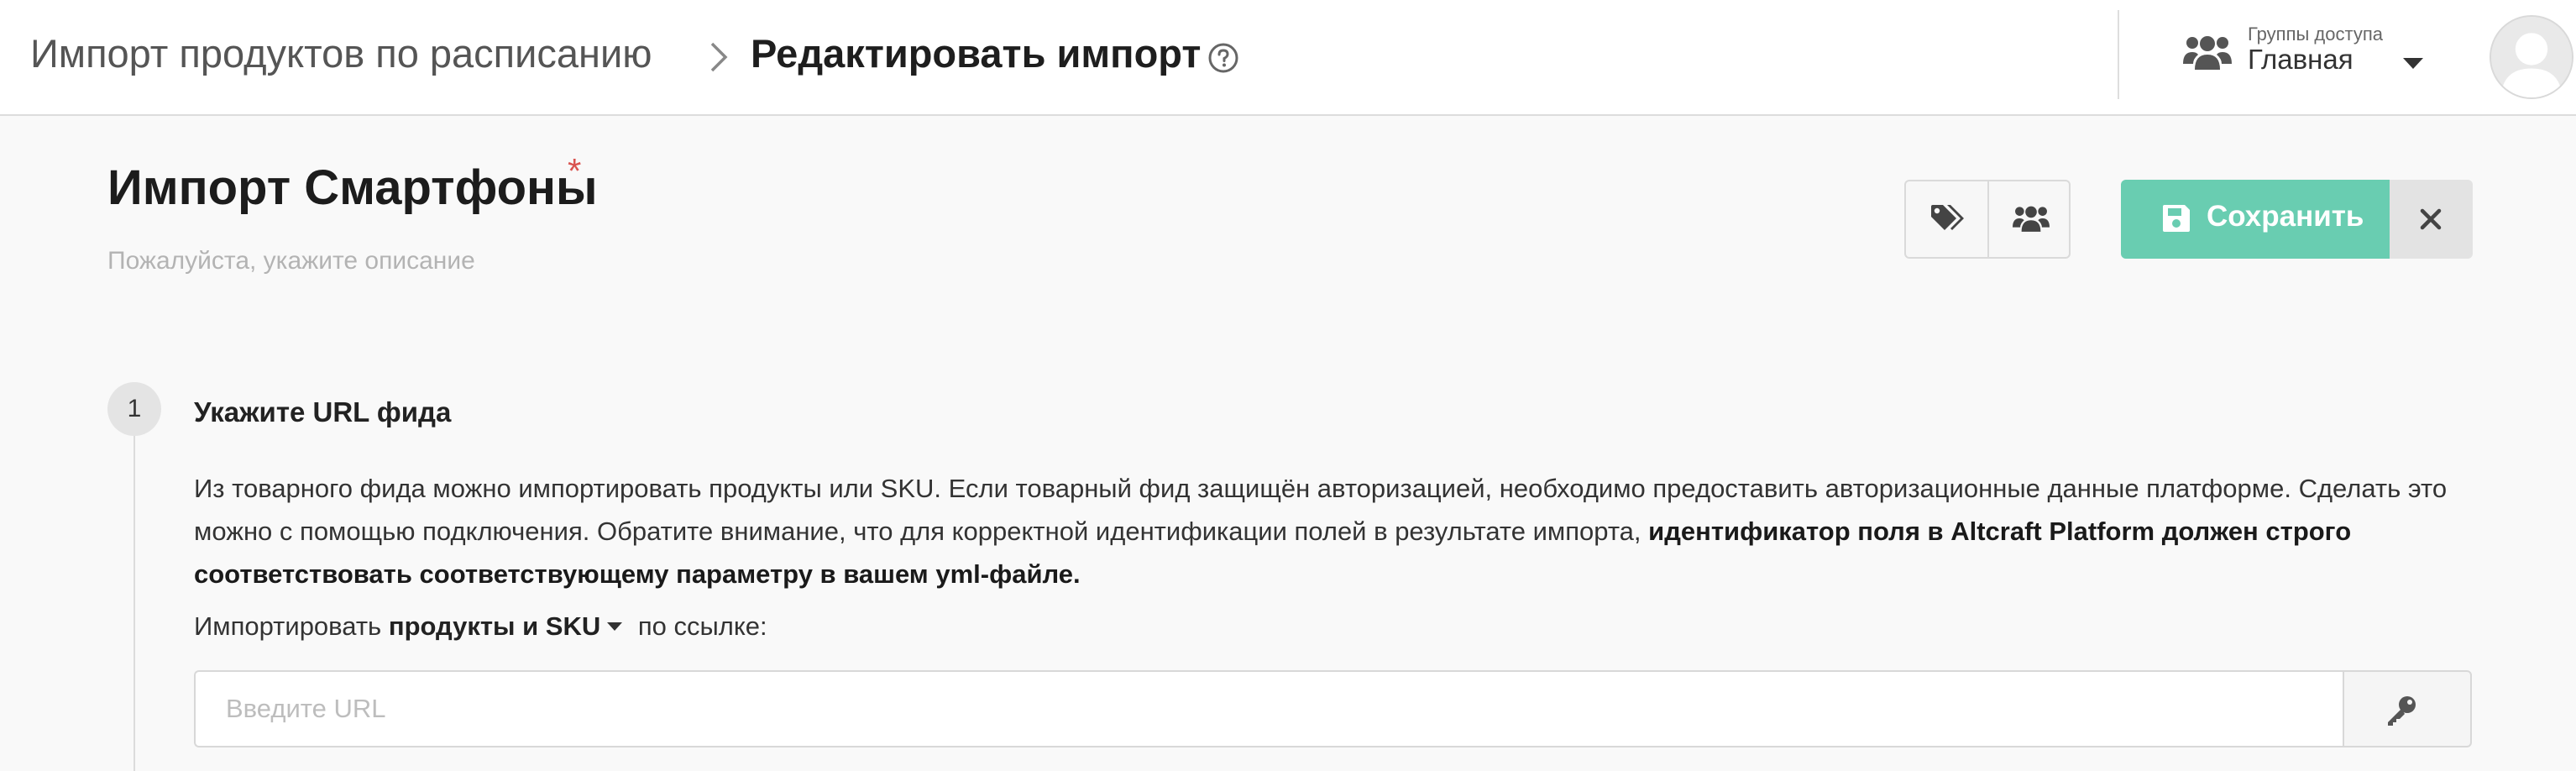  Describe the element at coordinates (977, 53) in the screenshot. I see `page-title: Редактировать импорт` at that location.